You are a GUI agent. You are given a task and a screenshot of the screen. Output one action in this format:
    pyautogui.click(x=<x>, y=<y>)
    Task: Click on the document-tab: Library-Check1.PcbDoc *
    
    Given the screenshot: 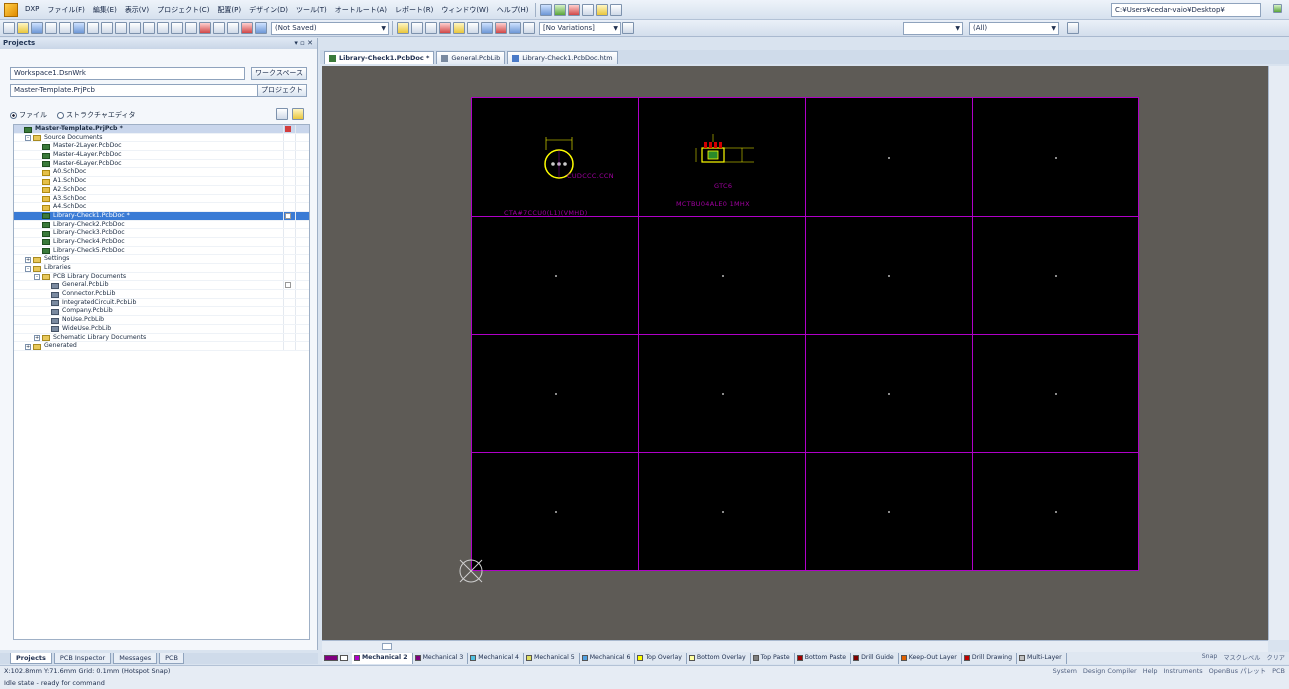 What is the action you would take?
    pyautogui.click(x=379, y=57)
    